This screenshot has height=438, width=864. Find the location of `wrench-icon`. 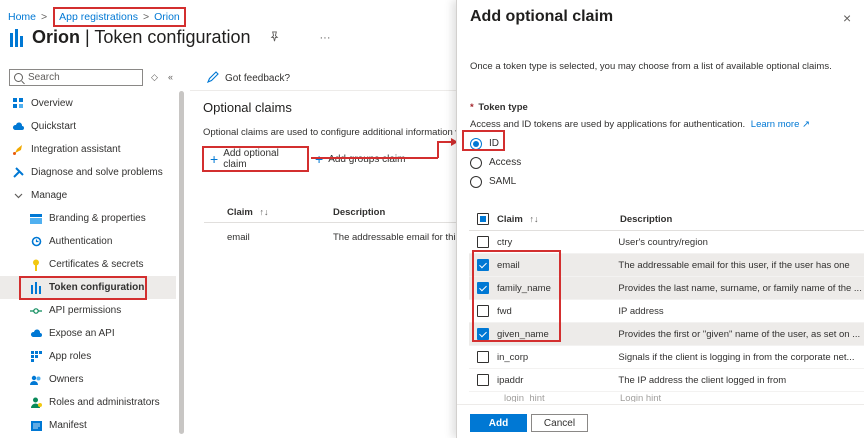

wrench-icon is located at coordinates (18, 173).